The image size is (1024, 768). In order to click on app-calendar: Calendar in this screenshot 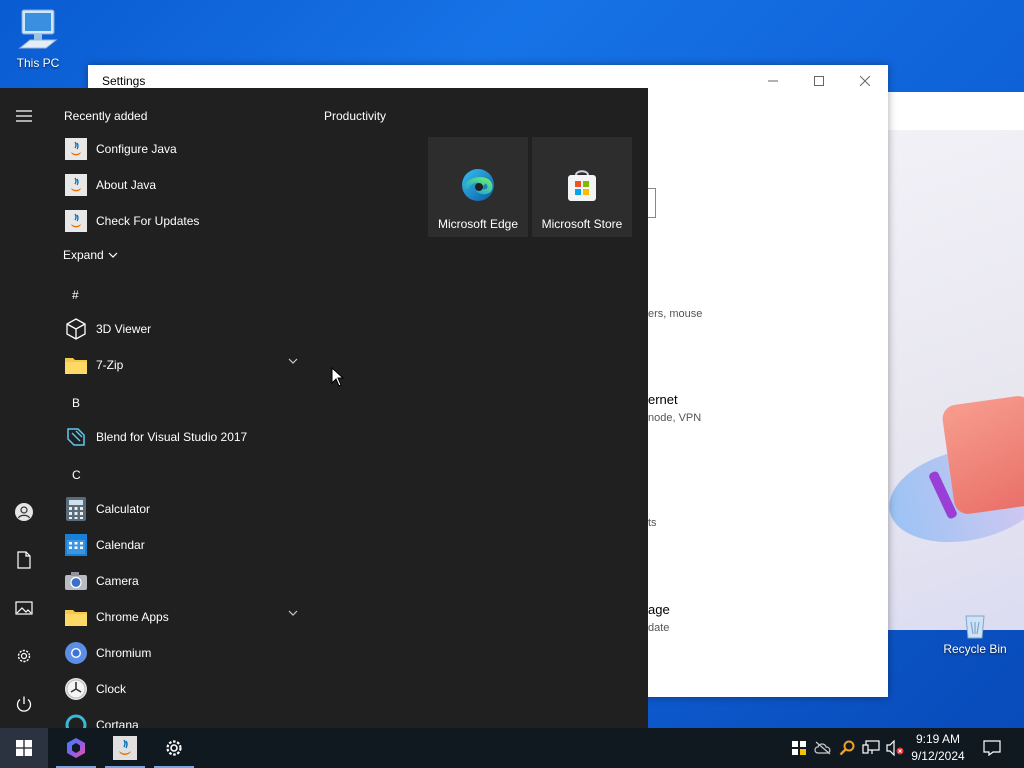, I will do `click(181, 545)`.